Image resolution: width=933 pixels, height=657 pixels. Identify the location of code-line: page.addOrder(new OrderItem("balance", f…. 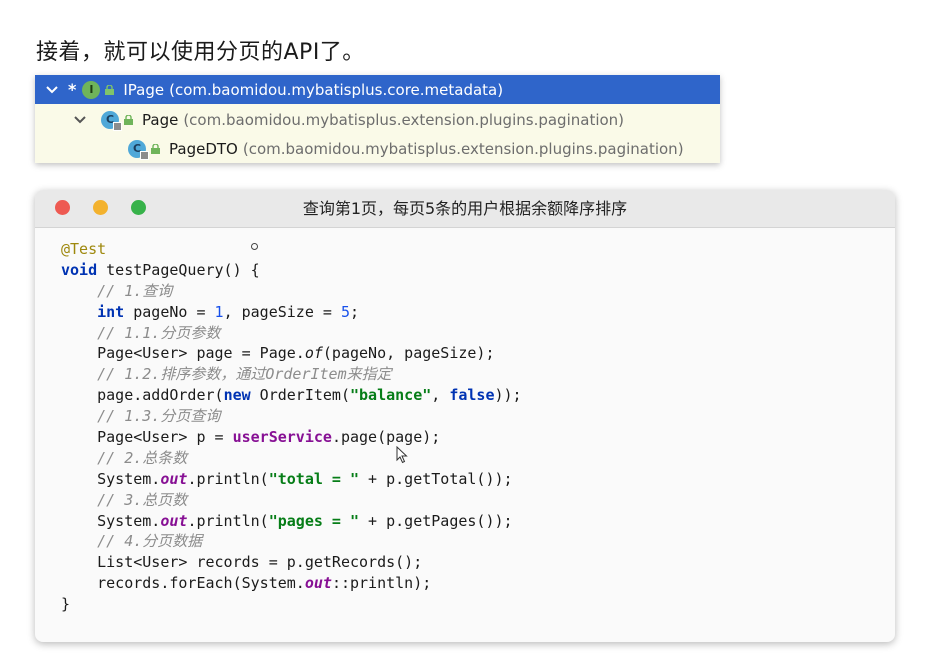
(309, 395).